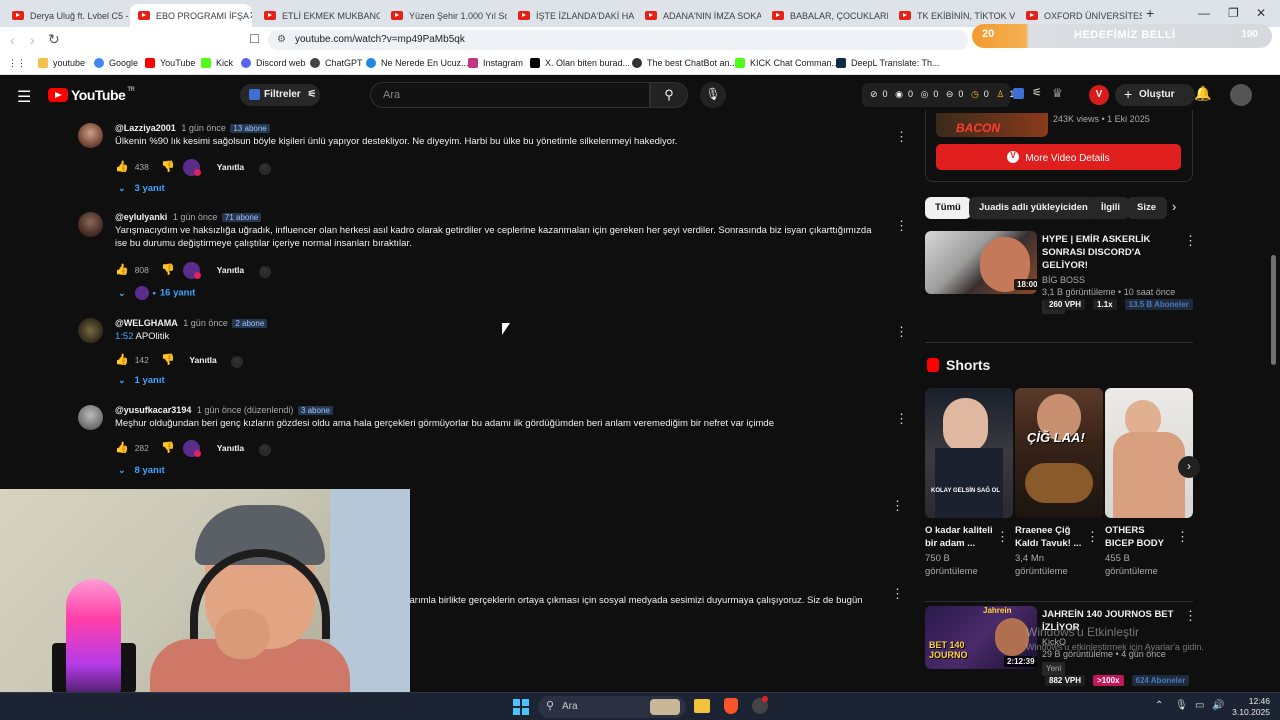  Describe the element at coordinates (618, 40) in the screenshot. I see `url-field: ⚙ youtube.com/watch?v=mp49PaMb5qk` at that location.